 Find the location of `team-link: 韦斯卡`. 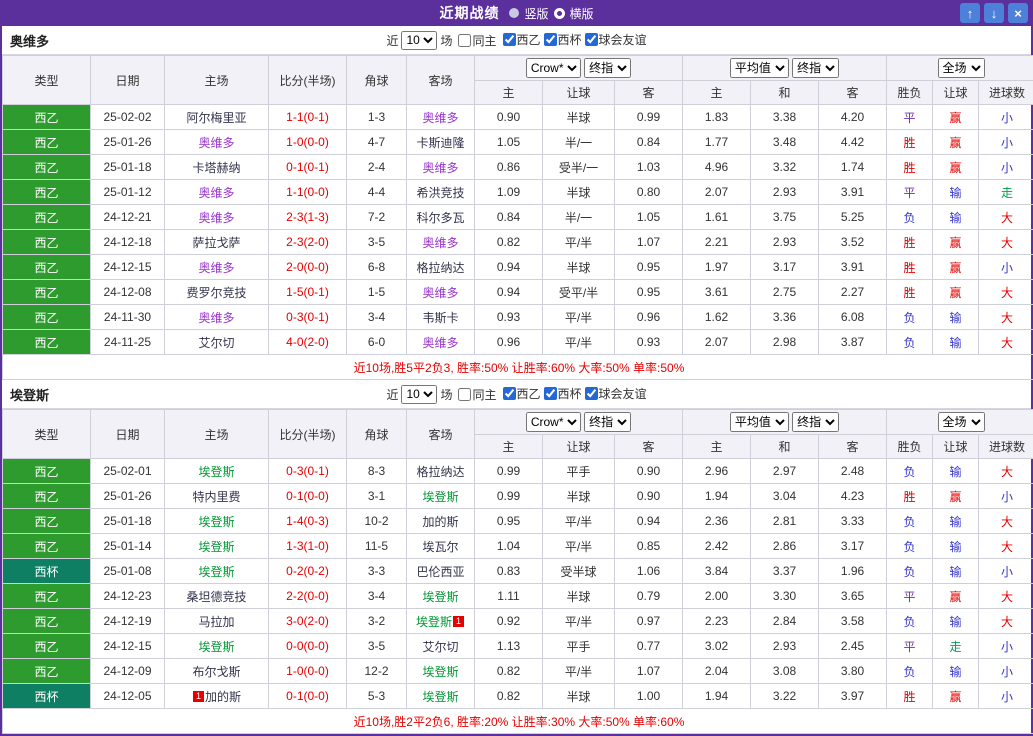

team-link: 韦斯卡 is located at coordinates (440, 318).